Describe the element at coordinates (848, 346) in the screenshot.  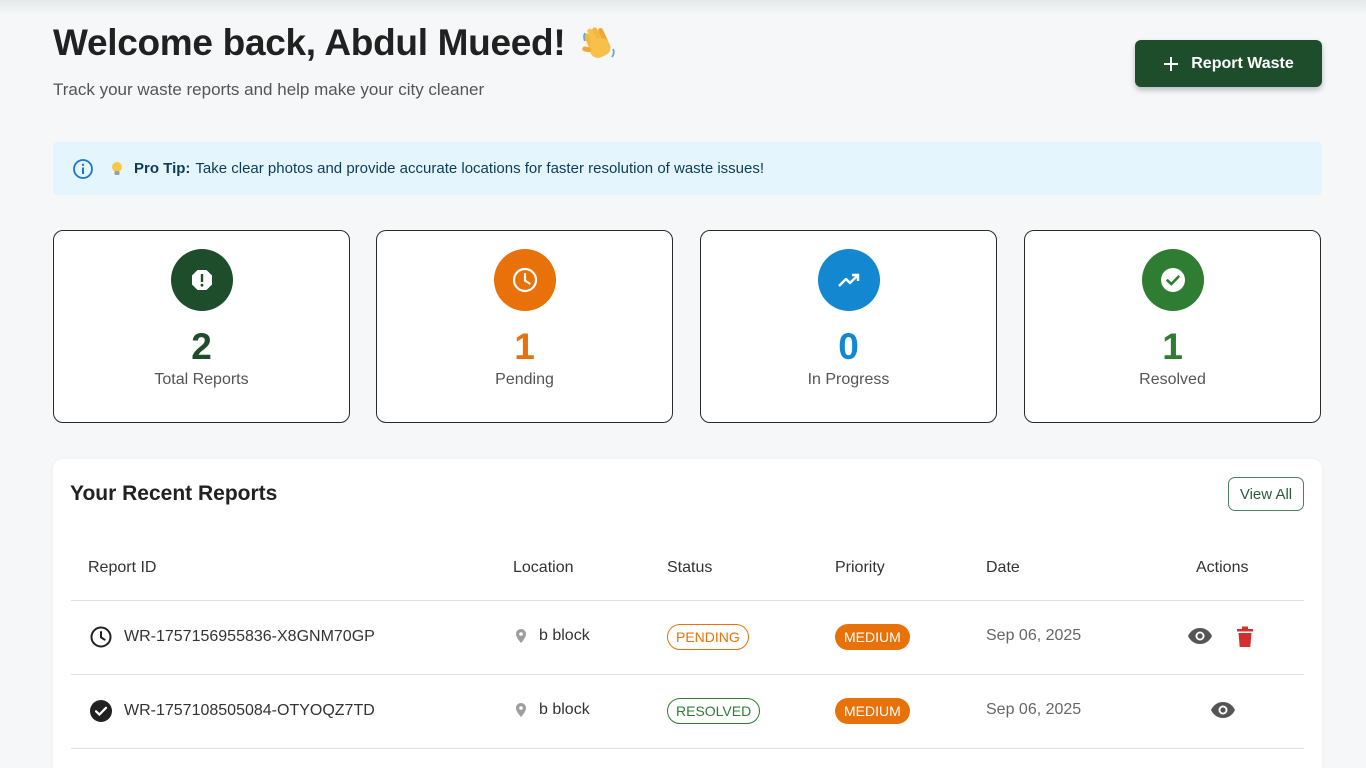
I see `in-progress-value: 0` at that location.